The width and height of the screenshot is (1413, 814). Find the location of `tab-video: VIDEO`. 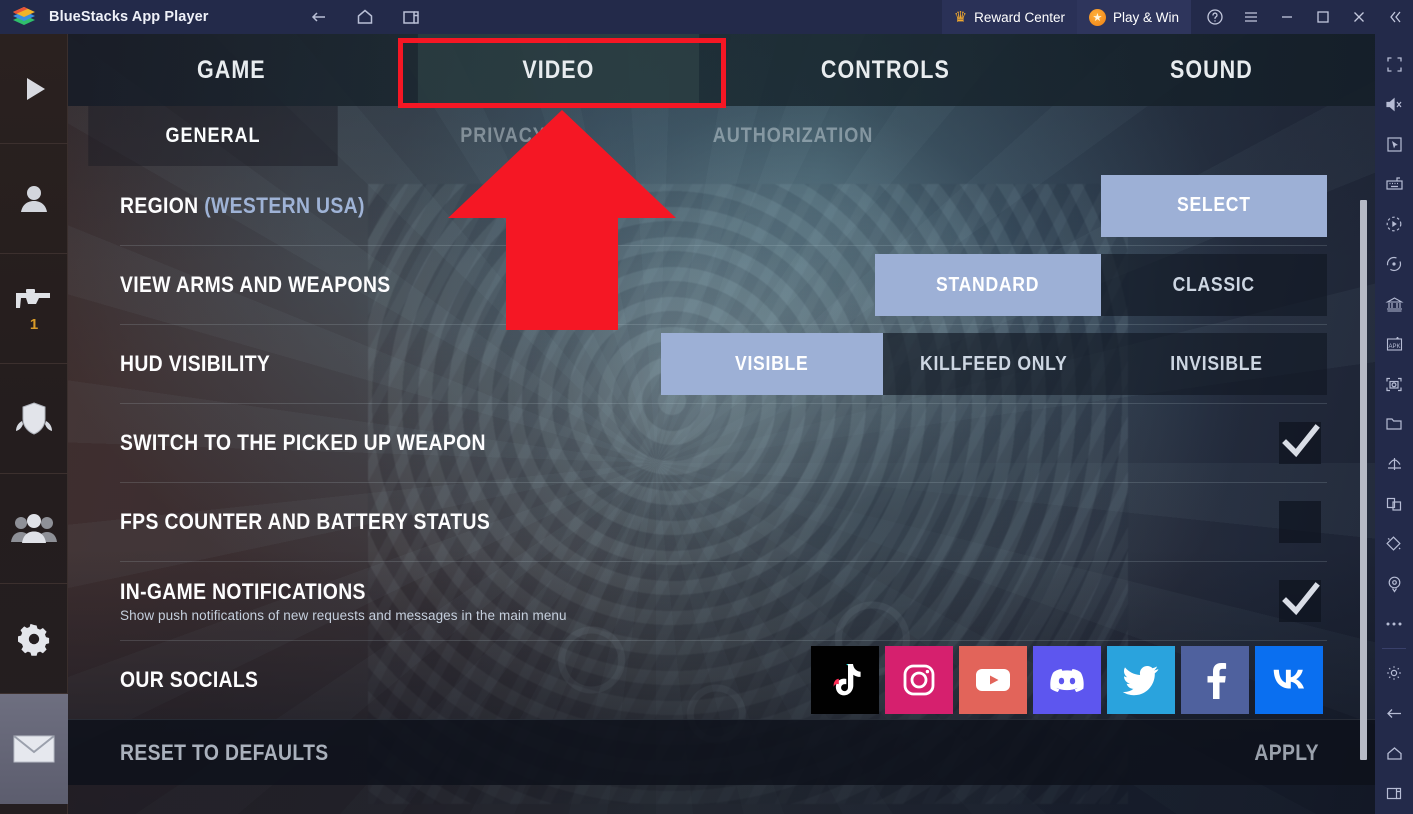

tab-video: VIDEO is located at coordinates (558, 70).